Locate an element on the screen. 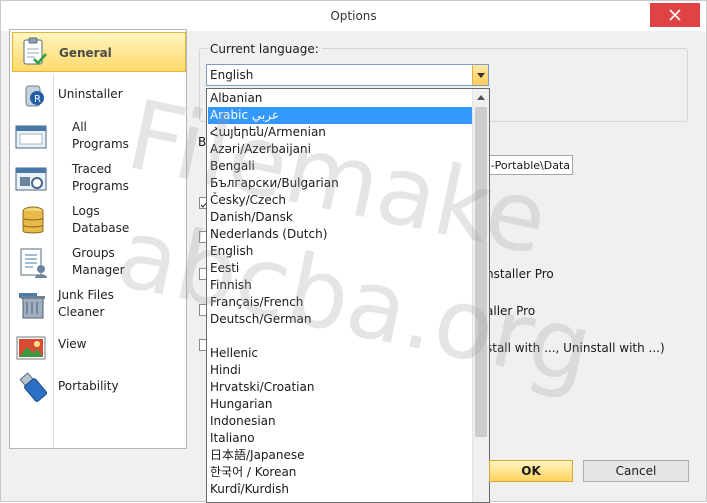  language-option: Български/Bulgarian is located at coordinates (340, 183).